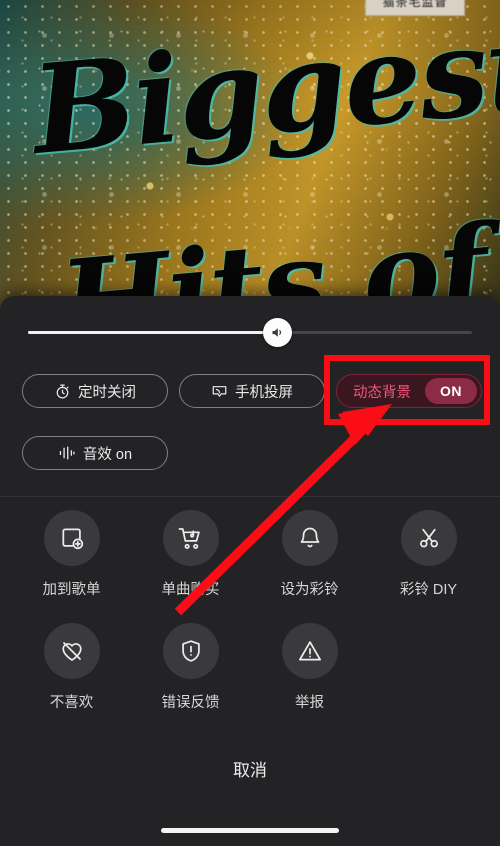  Describe the element at coordinates (107, 392) in the screenshot. I see `sleep-timer-label: 定时关闭` at that location.